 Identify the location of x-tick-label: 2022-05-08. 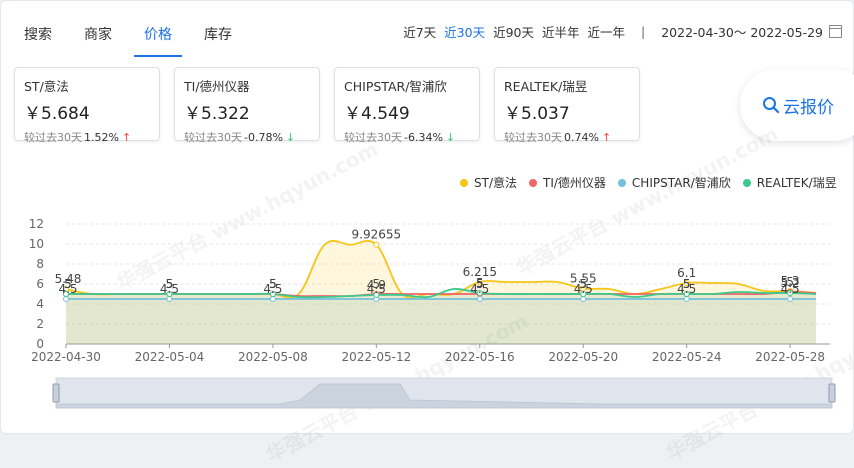
(273, 357).